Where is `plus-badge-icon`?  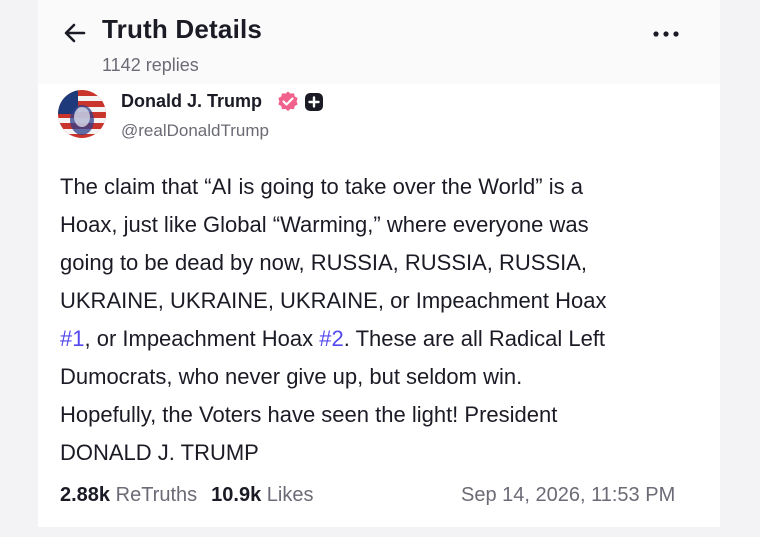
plus-badge-icon is located at coordinates (314, 102).